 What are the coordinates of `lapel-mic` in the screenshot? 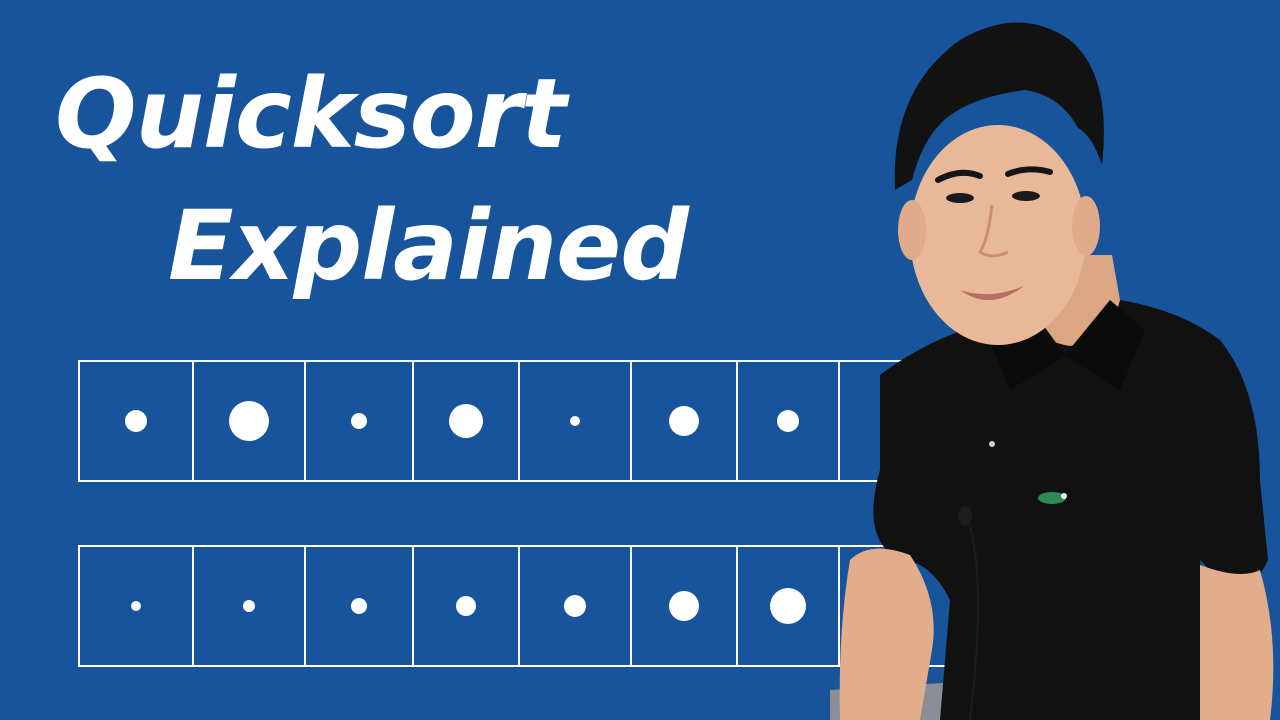 It's located at (965, 516).